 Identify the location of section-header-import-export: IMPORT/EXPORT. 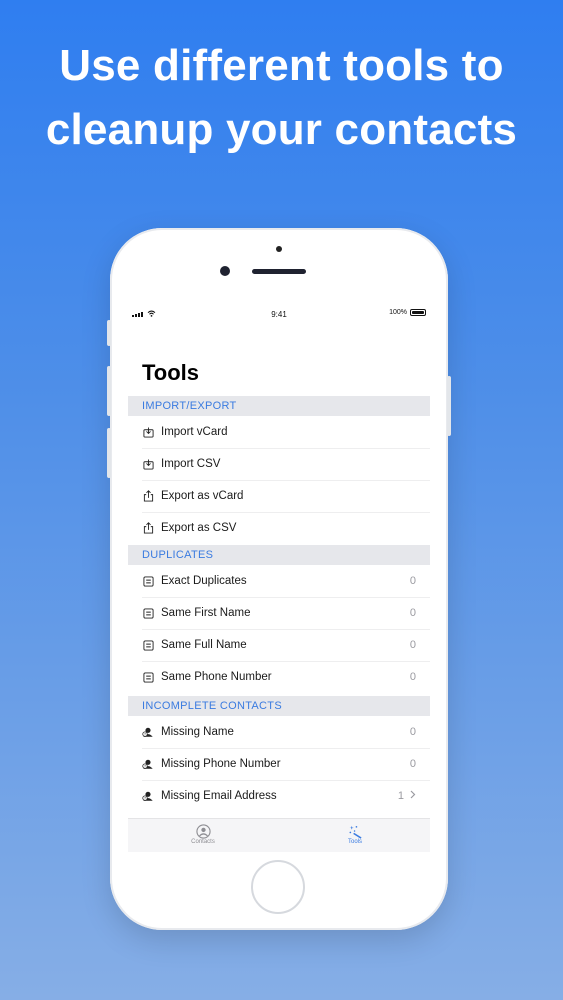
(279, 406).